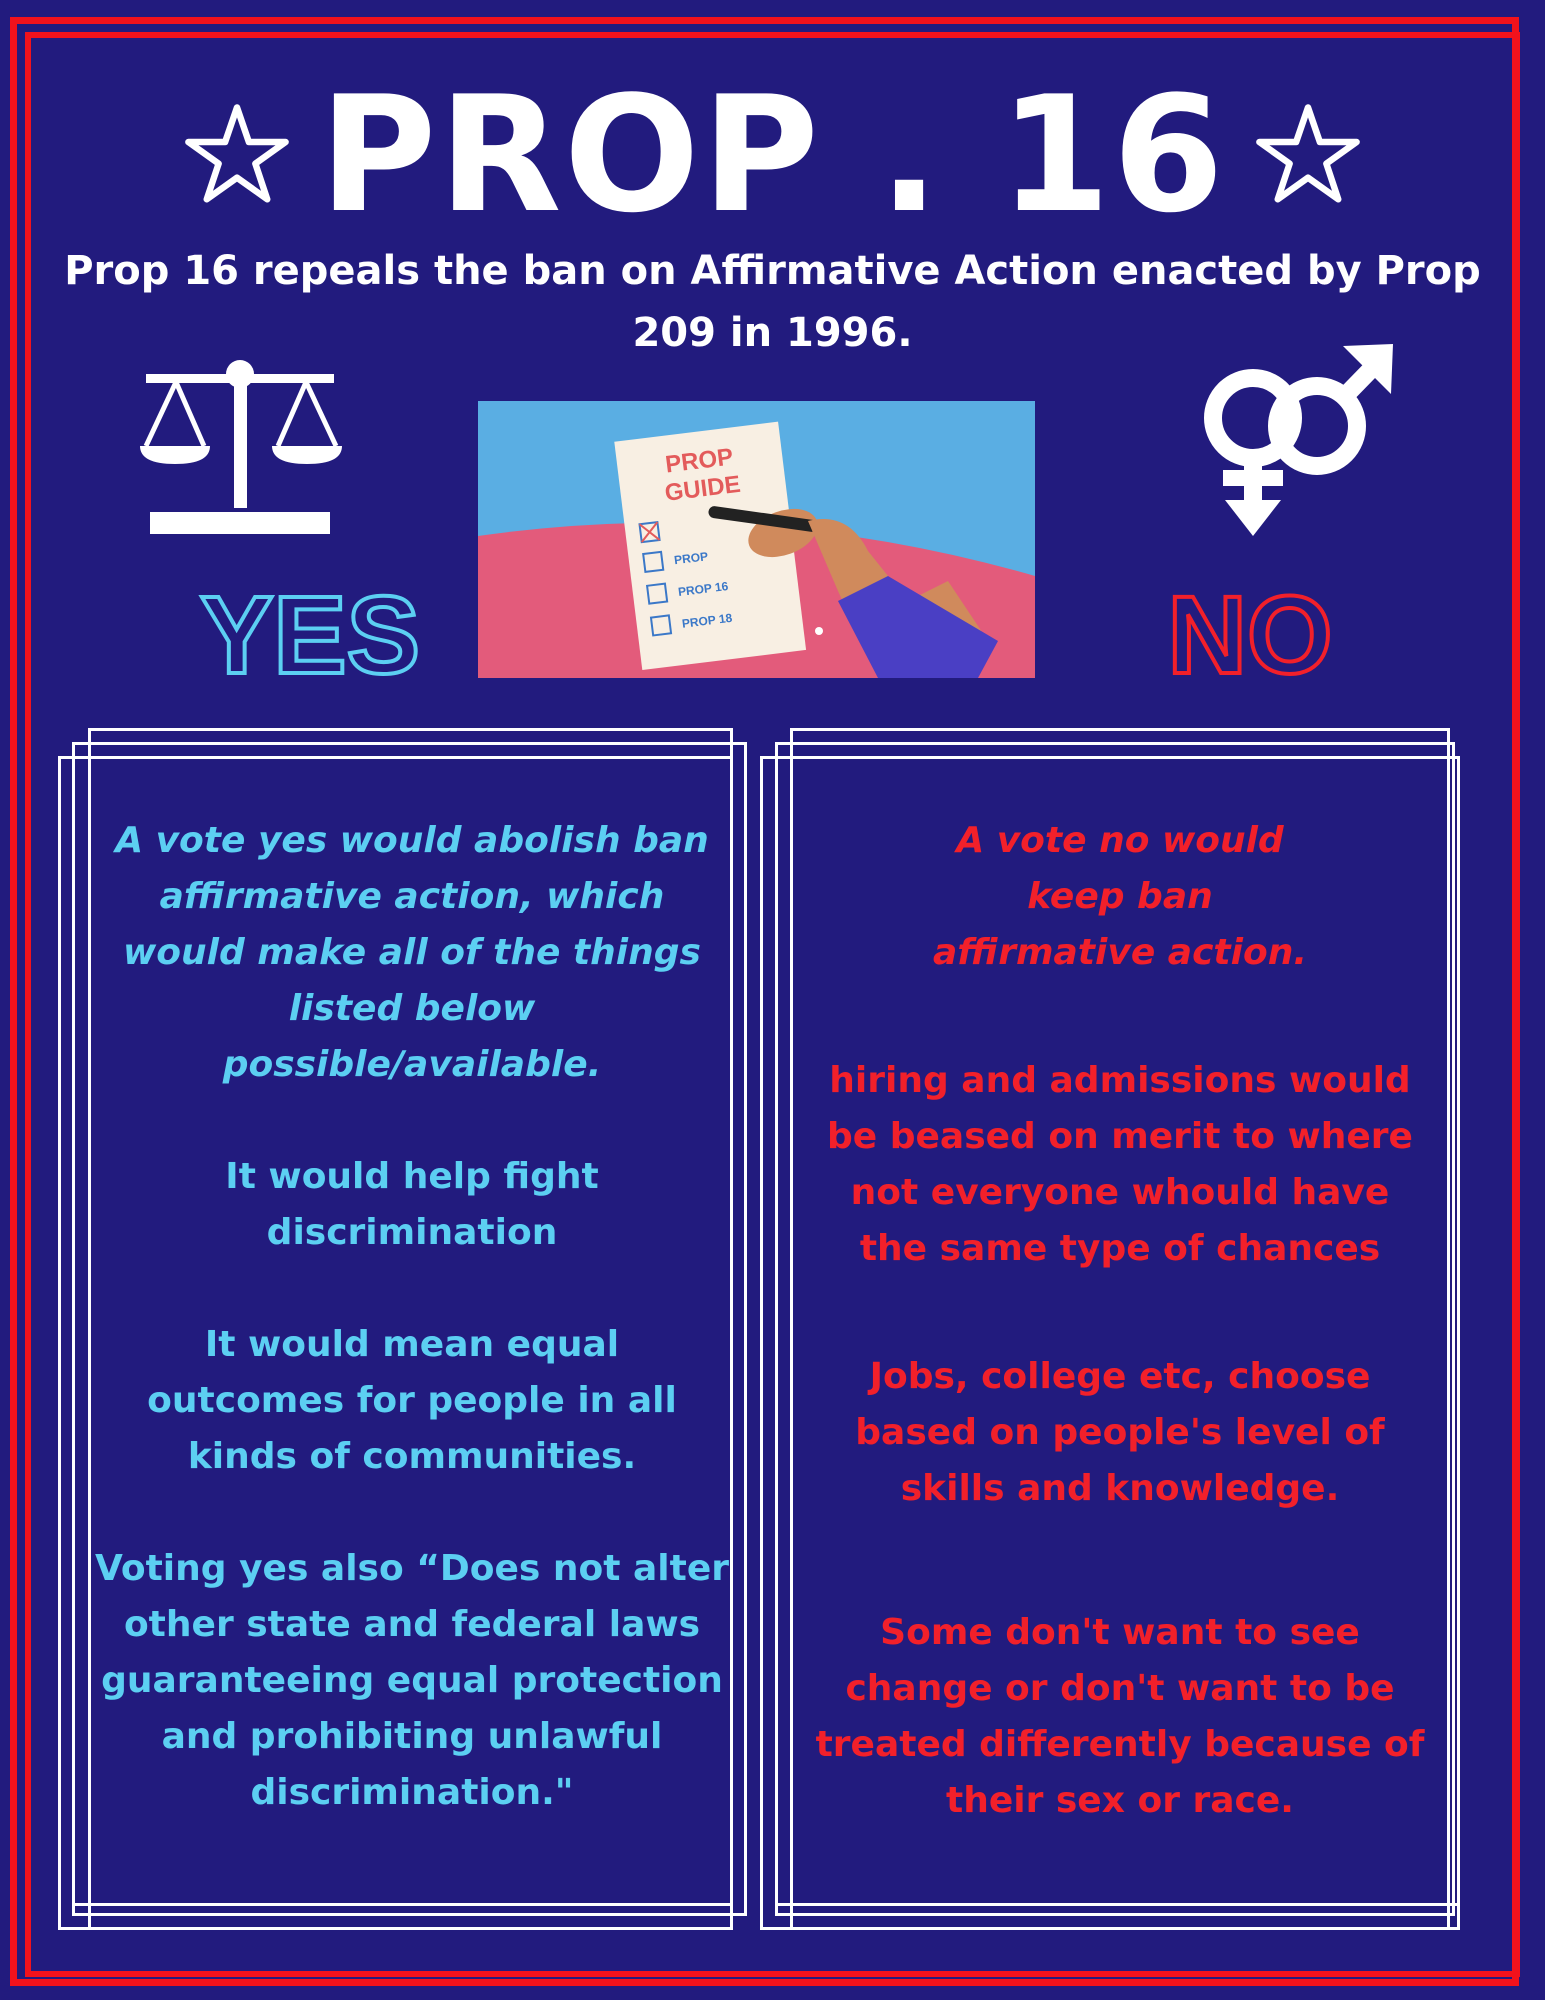 Image resolution: width=1545 pixels, height=2000 pixels. I want to click on prop-guide-illustration: PROP GUIDE PROP PROP 16 PROP 18, so click(756, 539).